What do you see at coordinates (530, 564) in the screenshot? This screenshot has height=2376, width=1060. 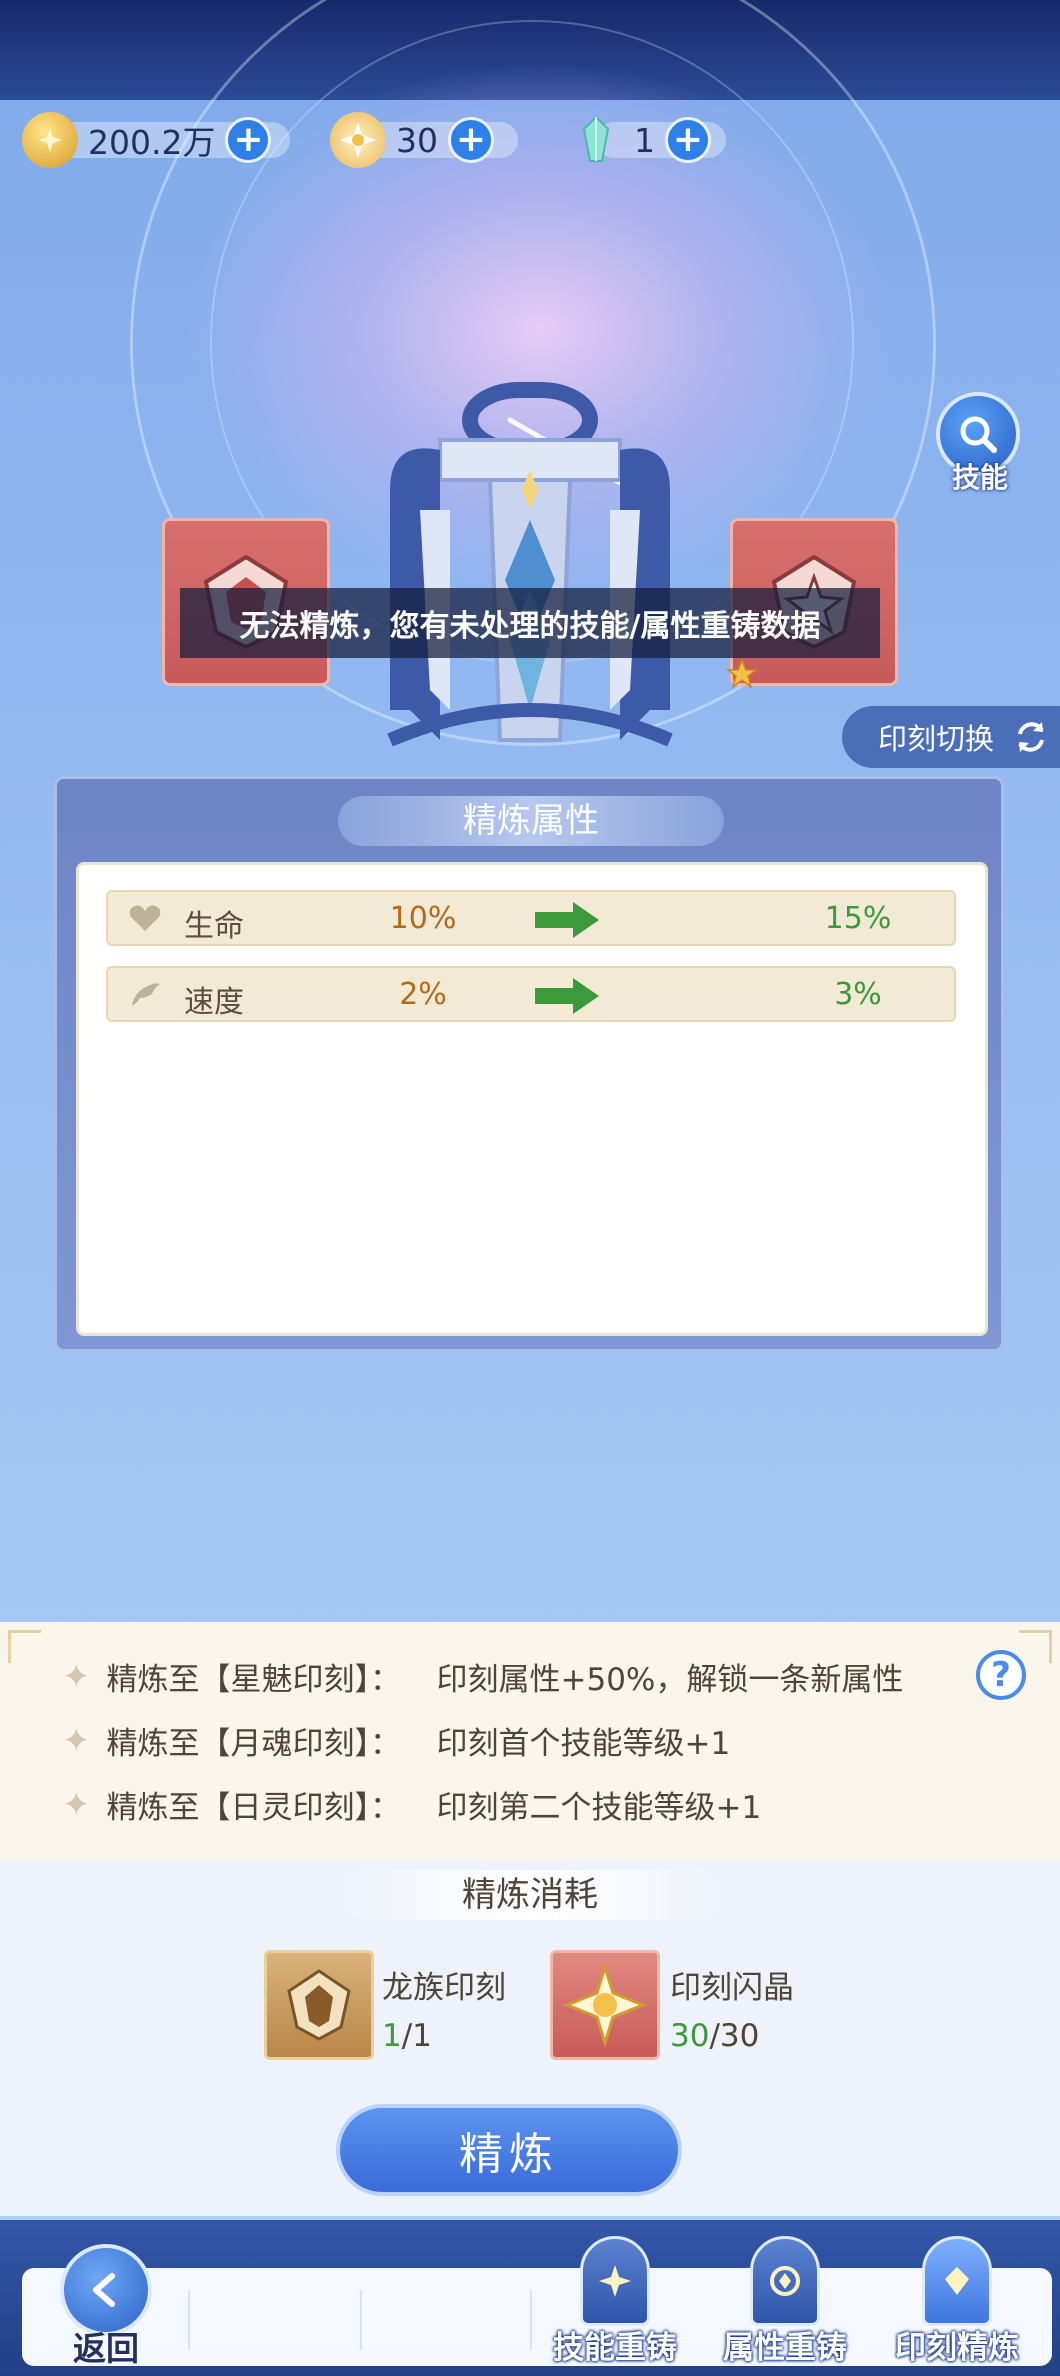 I see `imprint-emblem` at bounding box center [530, 564].